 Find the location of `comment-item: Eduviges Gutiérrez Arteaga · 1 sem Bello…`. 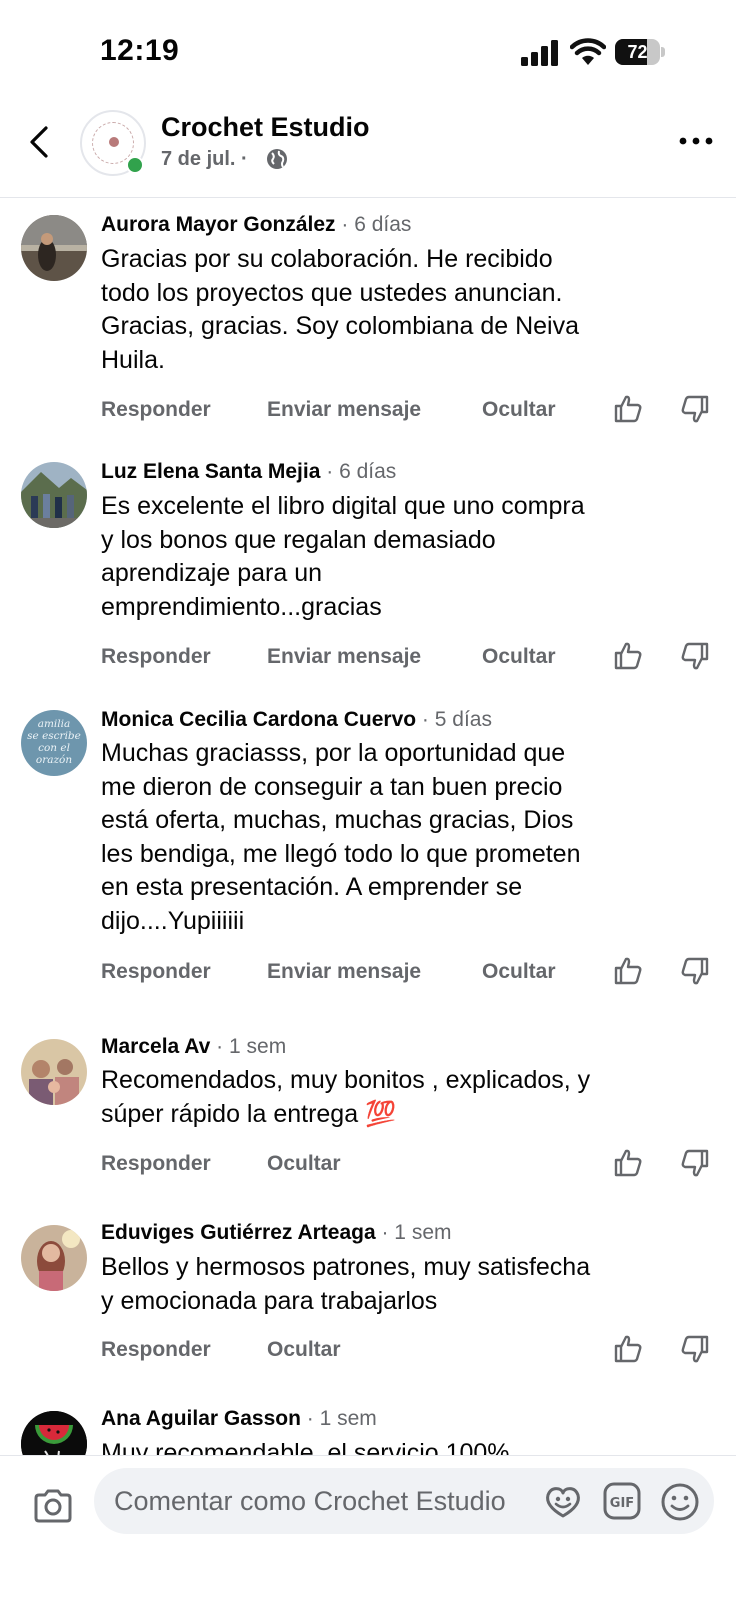

comment-item: Eduviges Gutiérrez Arteaga · 1 sem Bello… is located at coordinates (368, 1292).